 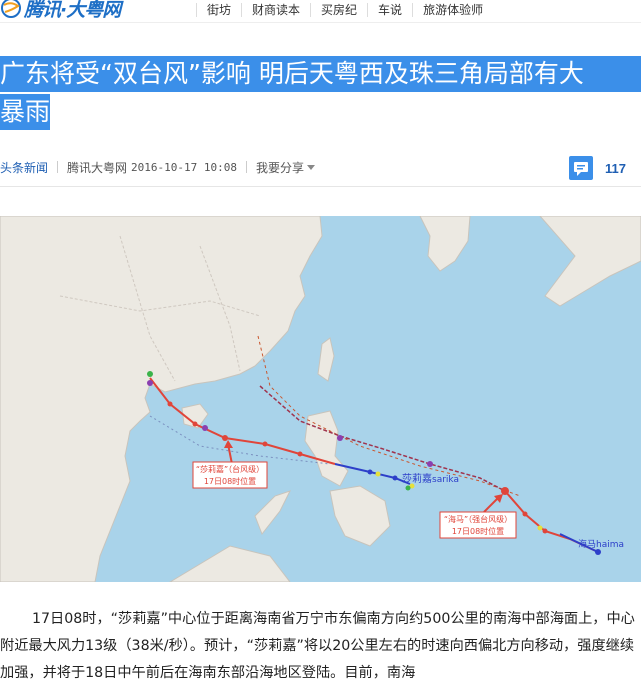 I want to click on comment-icon, so click(x=581, y=168).